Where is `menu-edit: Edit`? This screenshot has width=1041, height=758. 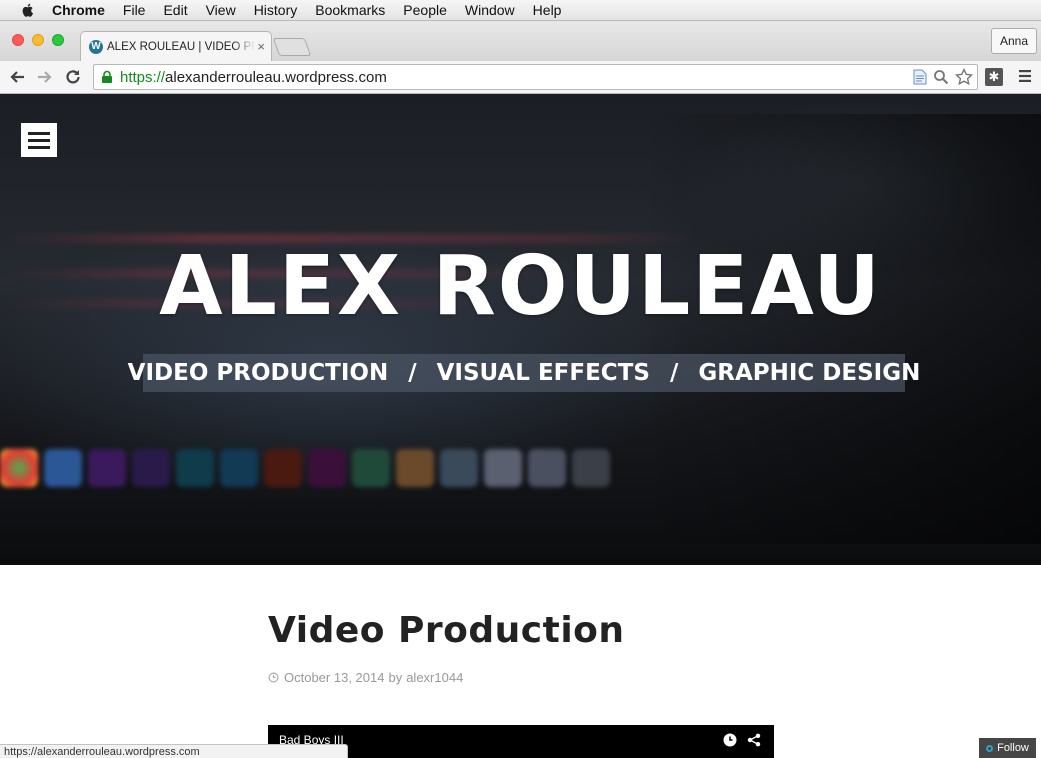 menu-edit: Edit is located at coordinates (175, 10).